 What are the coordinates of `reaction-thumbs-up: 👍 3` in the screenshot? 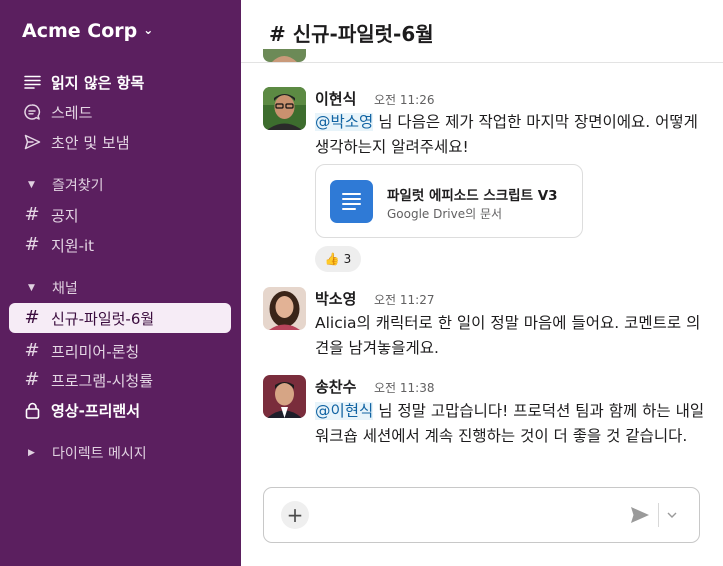 It's located at (338, 259).